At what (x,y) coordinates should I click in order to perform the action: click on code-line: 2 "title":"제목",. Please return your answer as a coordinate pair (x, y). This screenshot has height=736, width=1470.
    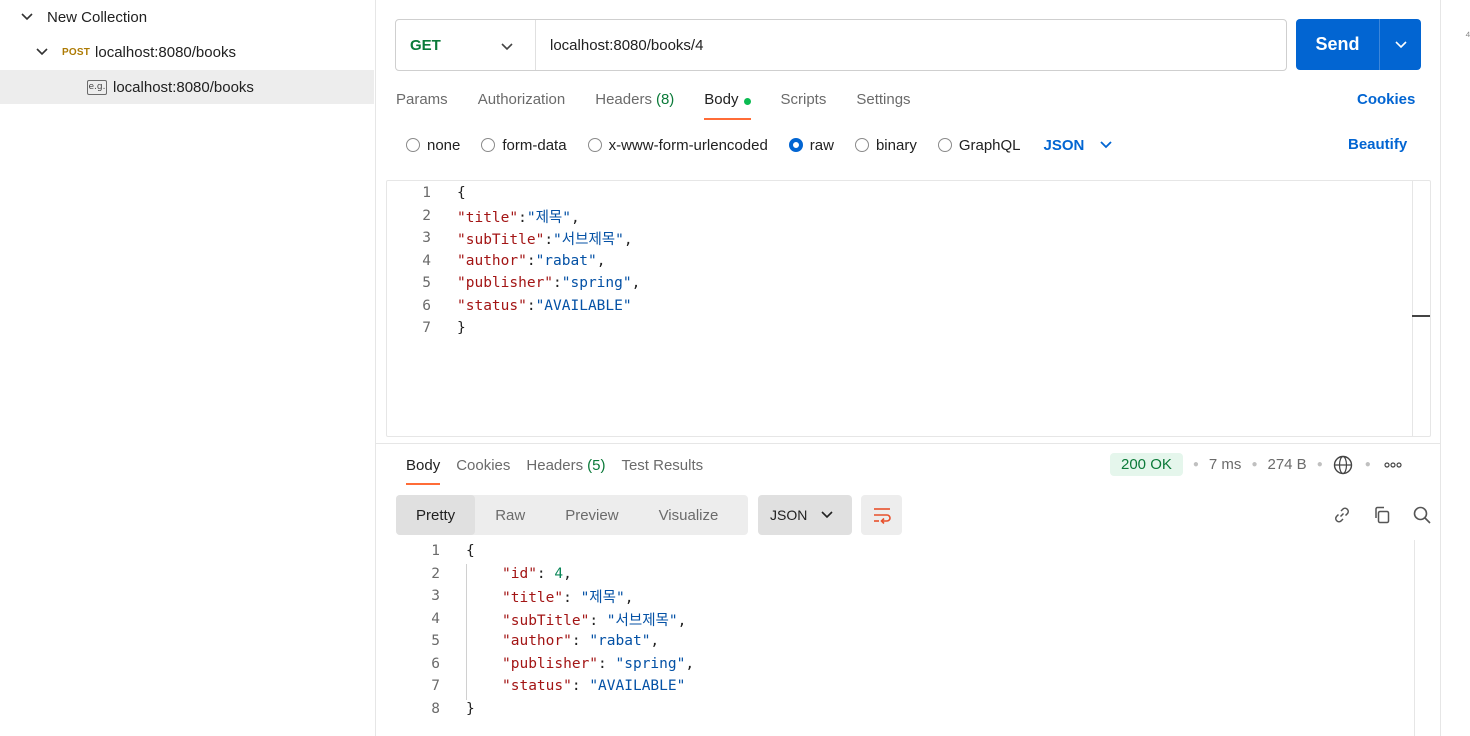
    Looking at the image, I should click on (908, 216).